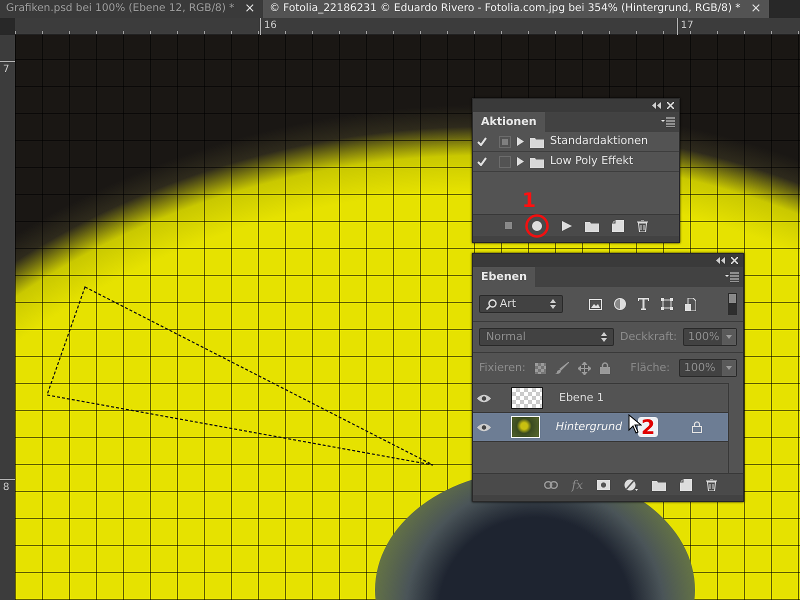  Describe the element at coordinates (508, 225) in the screenshot. I see `stop-icon` at that location.